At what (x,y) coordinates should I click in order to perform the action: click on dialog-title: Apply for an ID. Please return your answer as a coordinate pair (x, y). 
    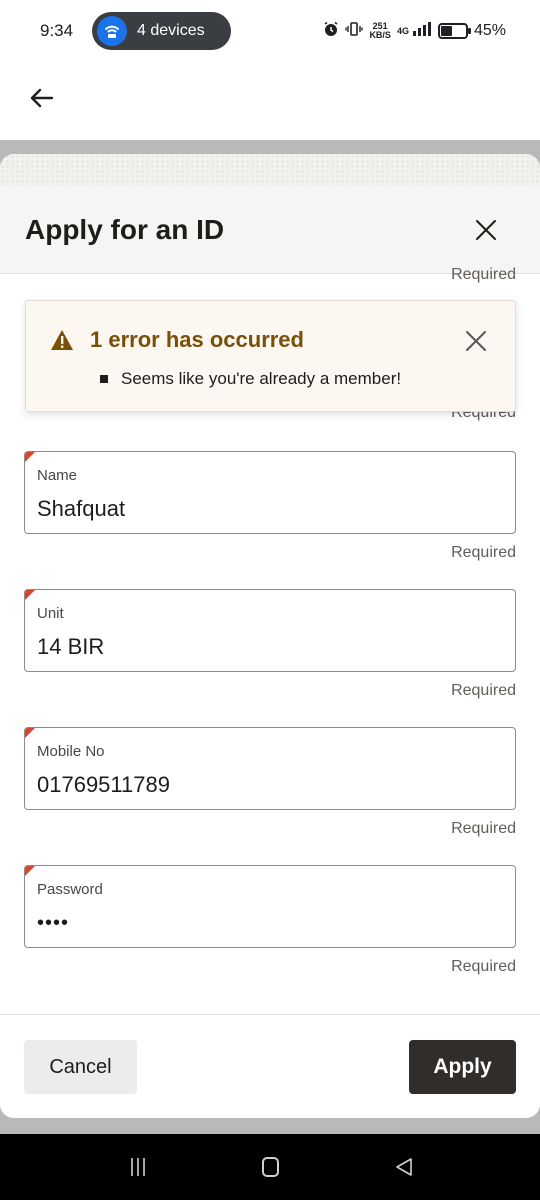
    Looking at the image, I should click on (125, 229).